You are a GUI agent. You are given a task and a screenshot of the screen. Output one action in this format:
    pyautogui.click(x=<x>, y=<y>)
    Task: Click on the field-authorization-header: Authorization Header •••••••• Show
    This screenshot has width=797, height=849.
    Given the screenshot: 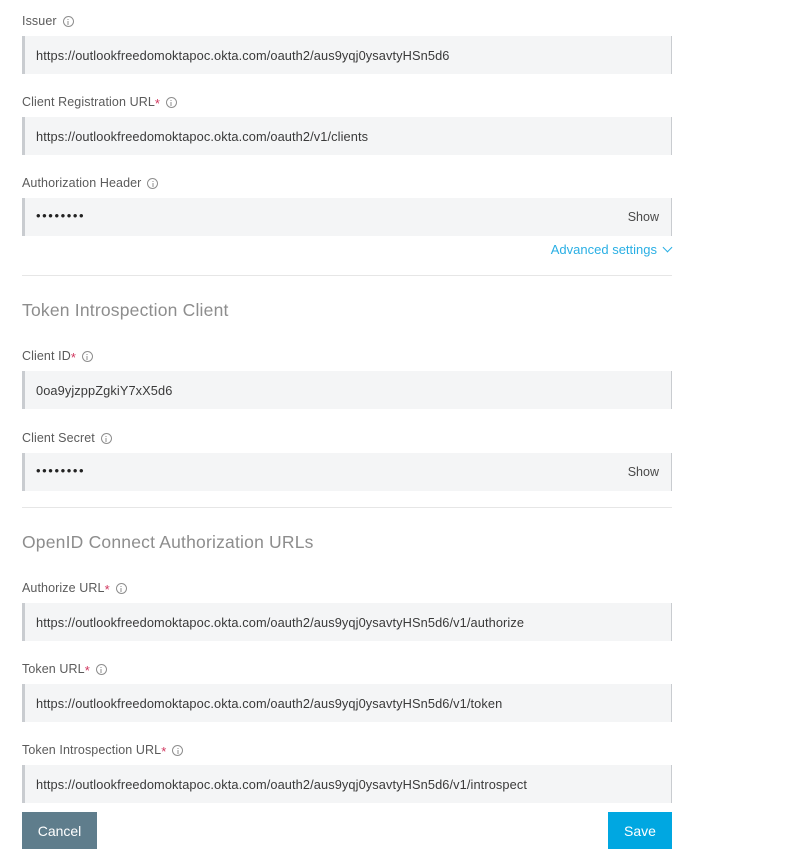 What is the action you would take?
    pyautogui.click(x=347, y=206)
    